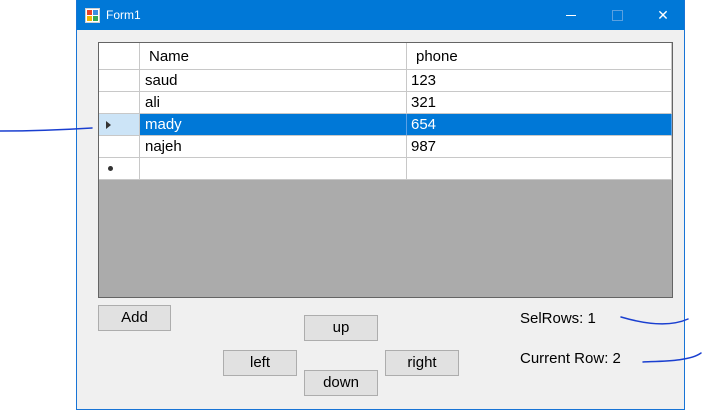 This screenshot has width=703, height=411. What do you see at coordinates (539, 81) in the screenshot?
I see `cell-phone: 123` at bounding box center [539, 81].